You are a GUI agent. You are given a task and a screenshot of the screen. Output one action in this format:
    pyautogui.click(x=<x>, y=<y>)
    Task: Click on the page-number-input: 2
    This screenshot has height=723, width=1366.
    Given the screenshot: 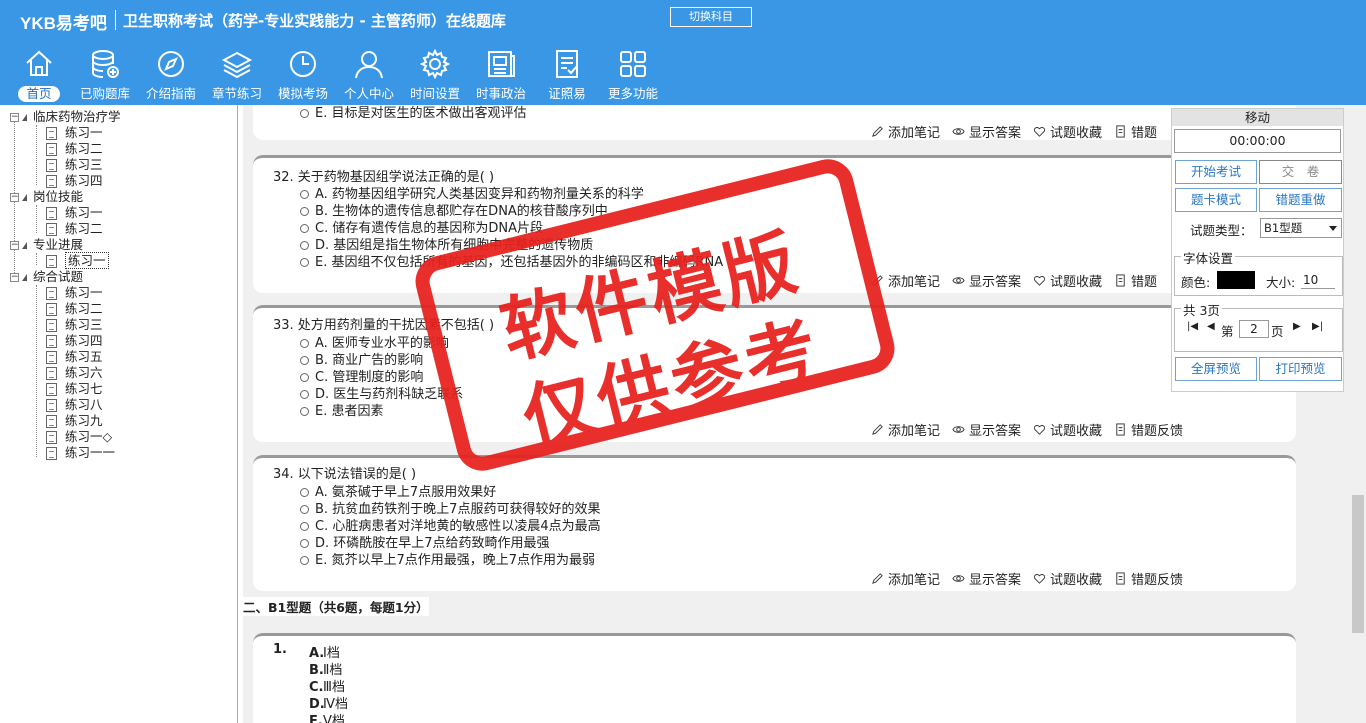 What is the action you would take?
    pyautogui.click(x=1254, y=329)
    